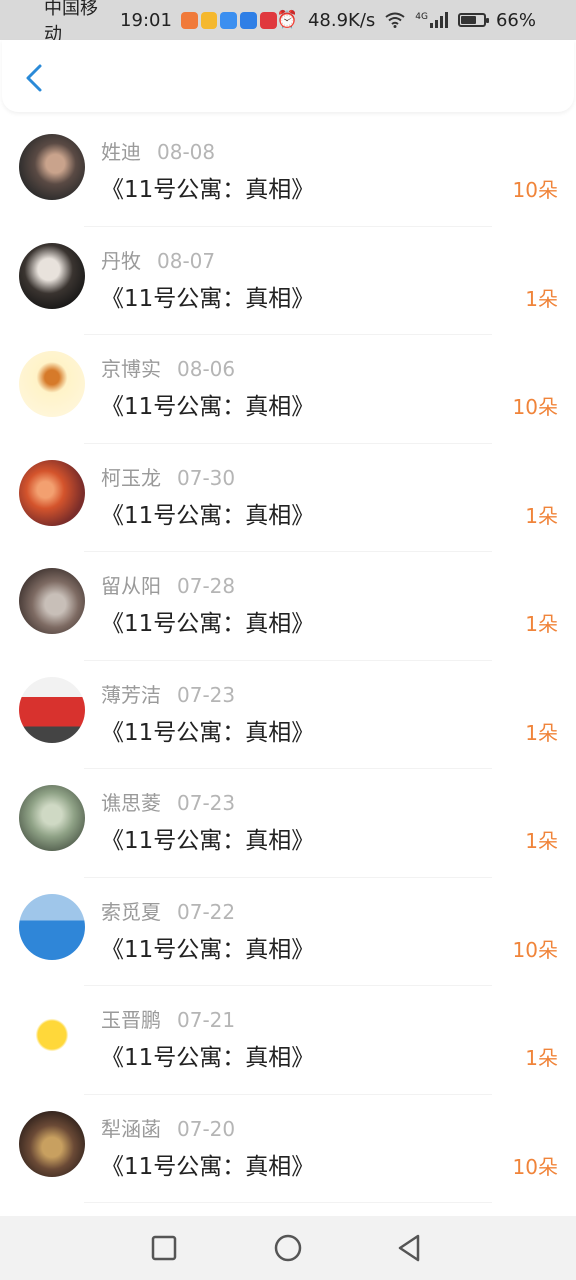 The height and width of the screenshot is (1280, 576). I want to click on record-date: 07-20, so click(206, 1128).